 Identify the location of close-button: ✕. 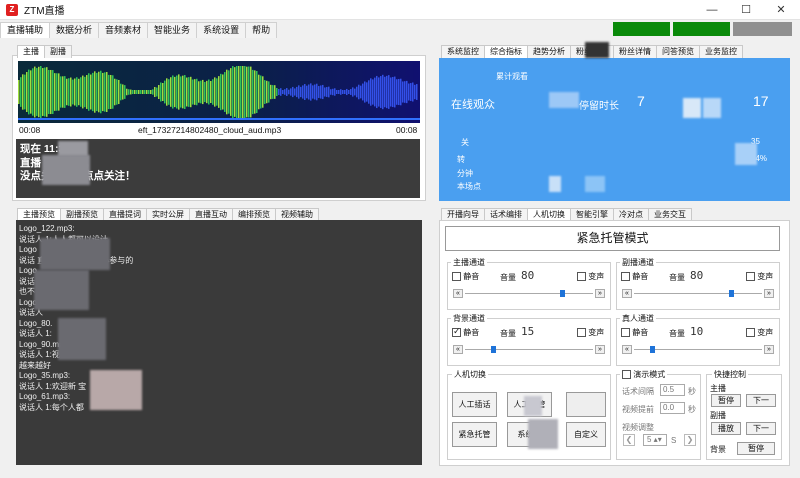
(781, 10).